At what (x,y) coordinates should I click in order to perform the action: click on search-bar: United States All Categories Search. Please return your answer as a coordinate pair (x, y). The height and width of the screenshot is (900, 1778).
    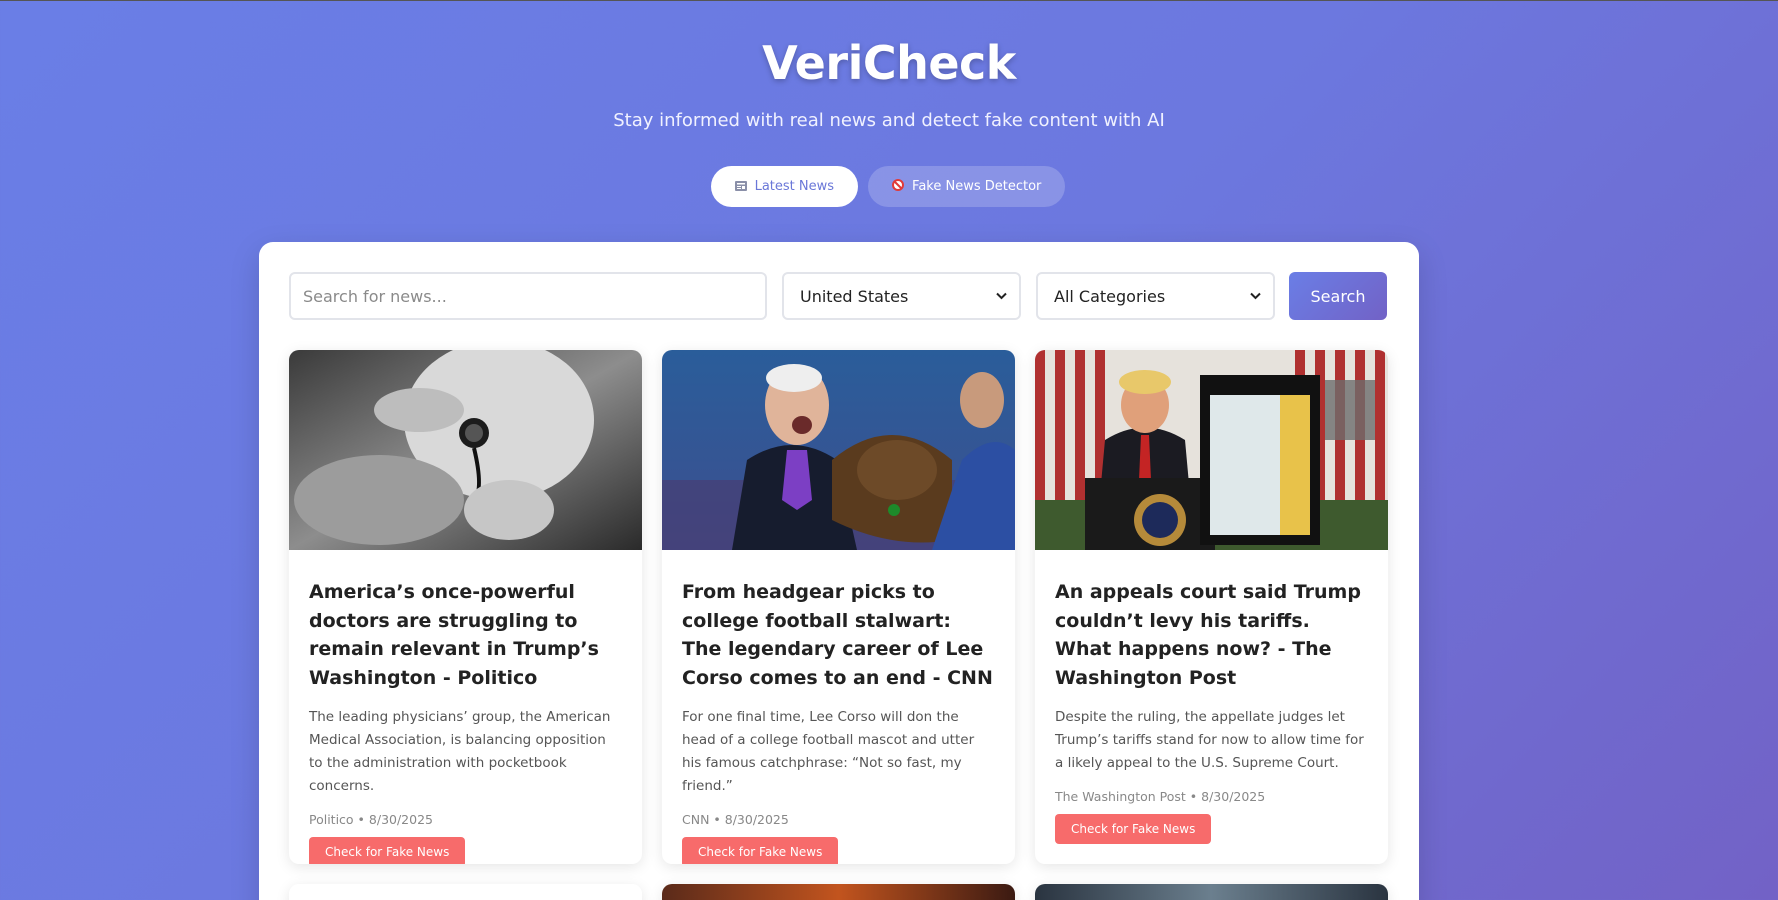
    Looking at the image, I should click on (839, 296).